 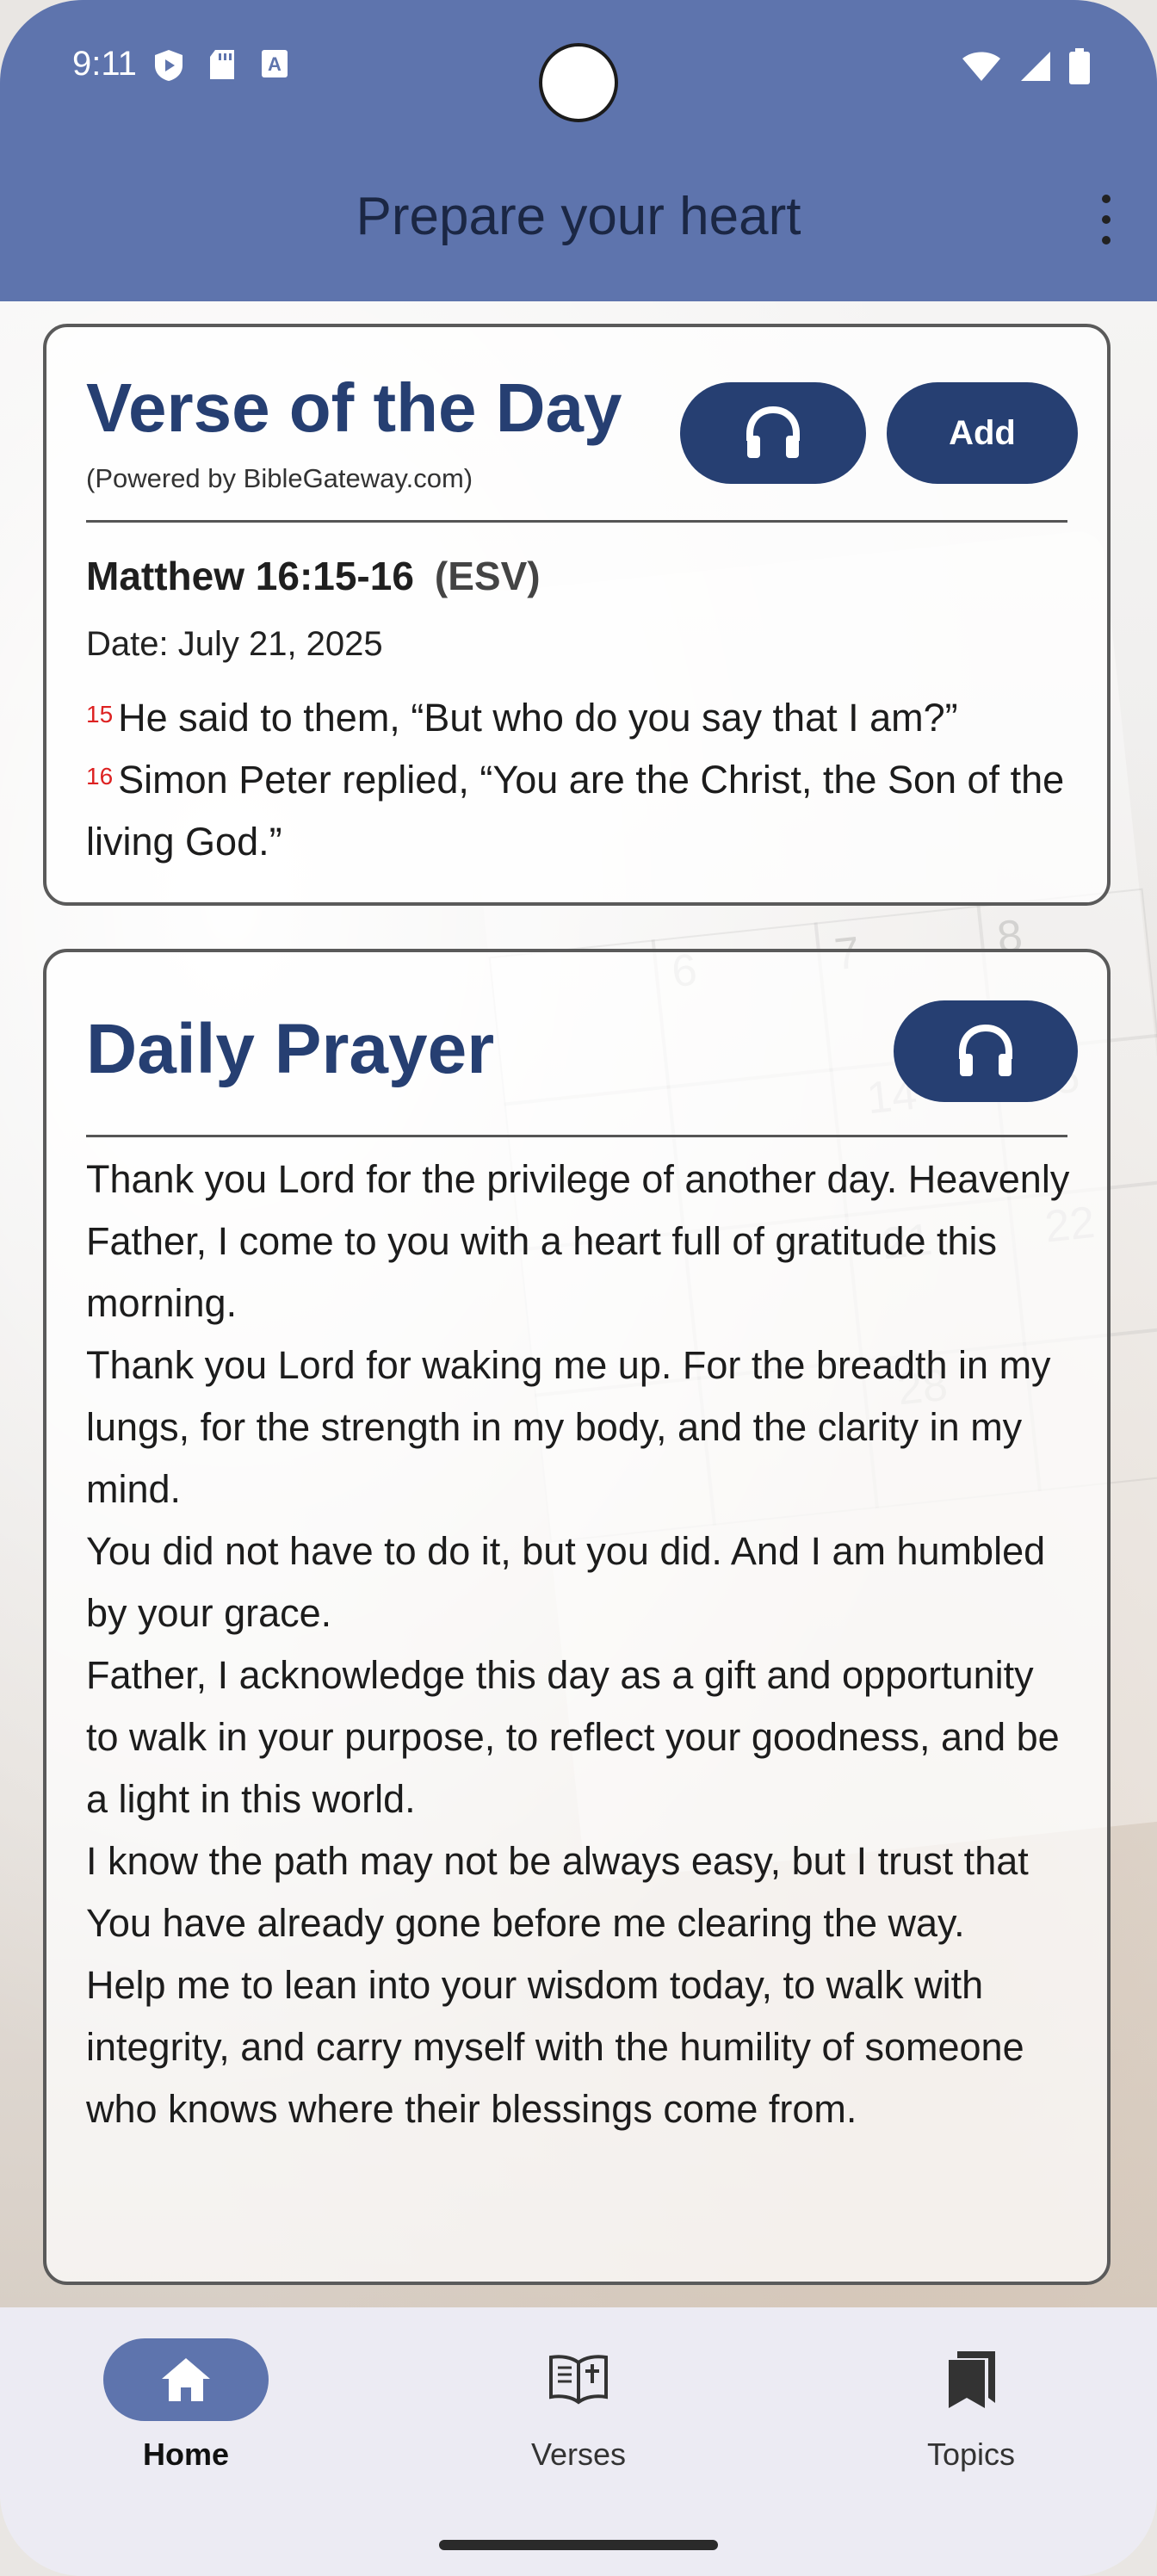 I want to click on wifi-icon, so click(x=981, y=66).